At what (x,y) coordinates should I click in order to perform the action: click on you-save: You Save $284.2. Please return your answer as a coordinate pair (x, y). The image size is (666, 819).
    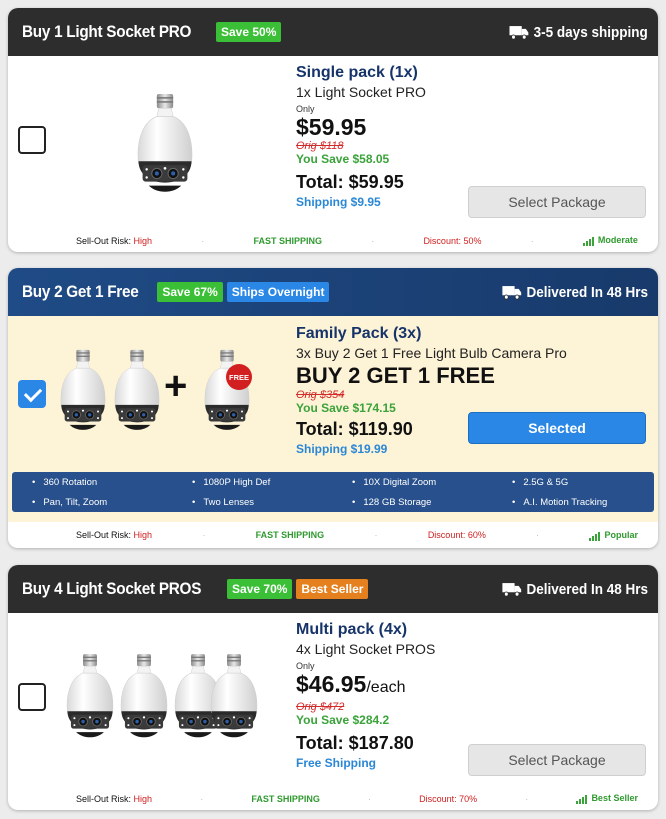
    Looking at the image, I should click on (343, 720).